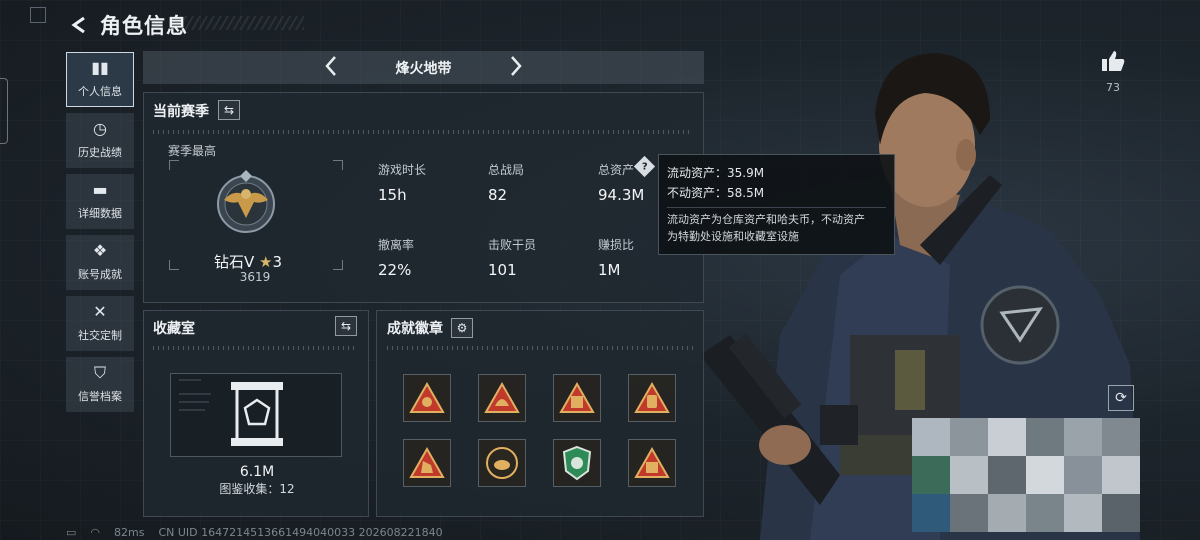 This screenshot has height=540, width=1200. Describe the element at coordinates (257, 489) in the screenshot. I see `collection-count: 图鉴收集：12` at that location.